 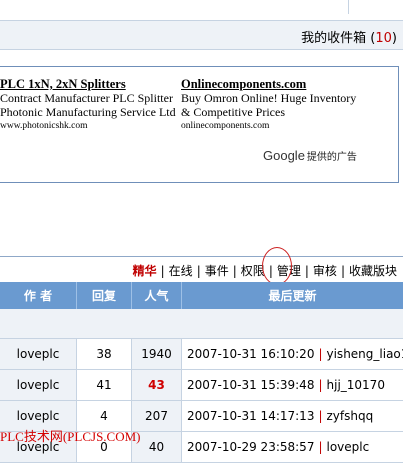 I want to click on col-author-header: 作 者, so click(x=38, y=295).